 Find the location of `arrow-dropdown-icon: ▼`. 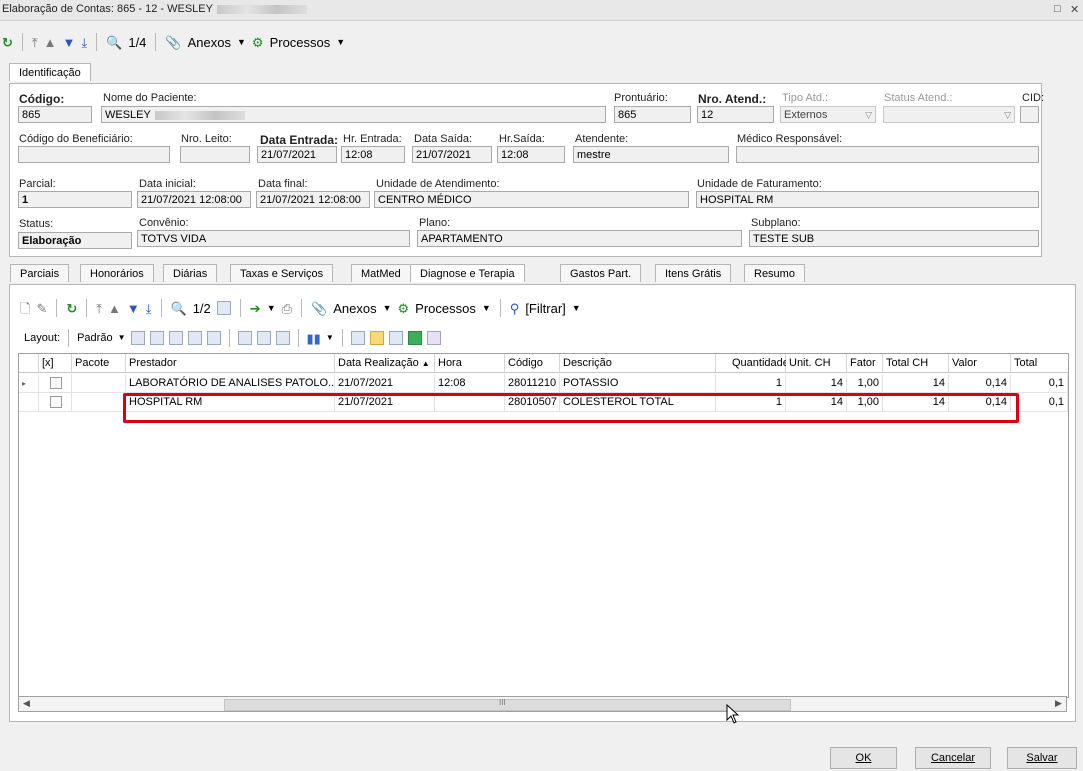

arrow-dropdown-icon: ▼ is located at coordinates (271, 308).